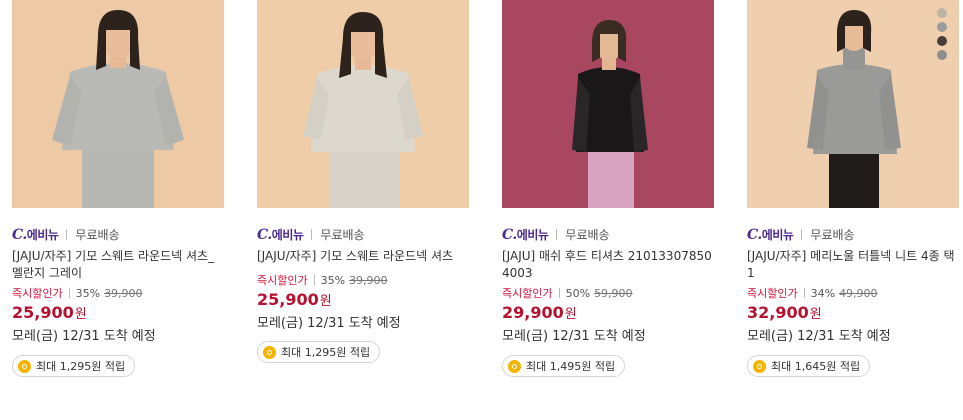  Describe the element at coordinates (533, 312) in the screenshot. I see `price-value: 29,900` at that location.